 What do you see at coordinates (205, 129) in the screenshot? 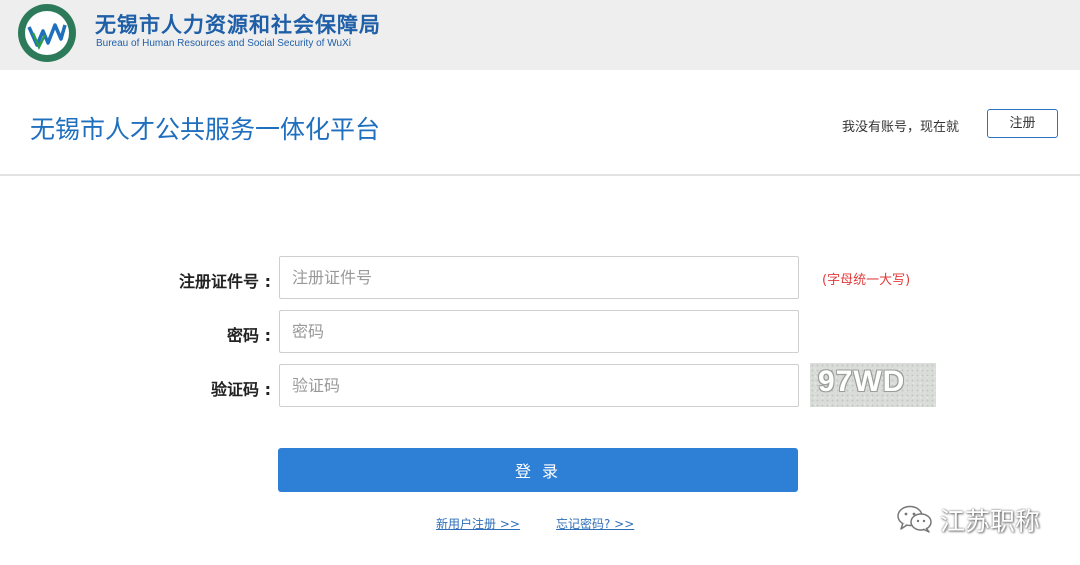
I see `page-title: 无锡市人才公共服务一体化平台` at bounding box center [205, 129].